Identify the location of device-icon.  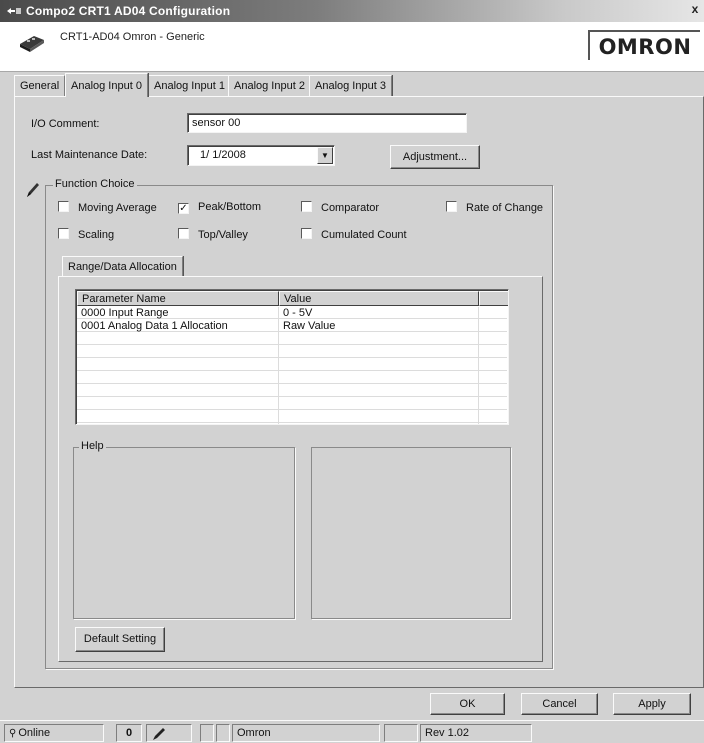
(32, 44).